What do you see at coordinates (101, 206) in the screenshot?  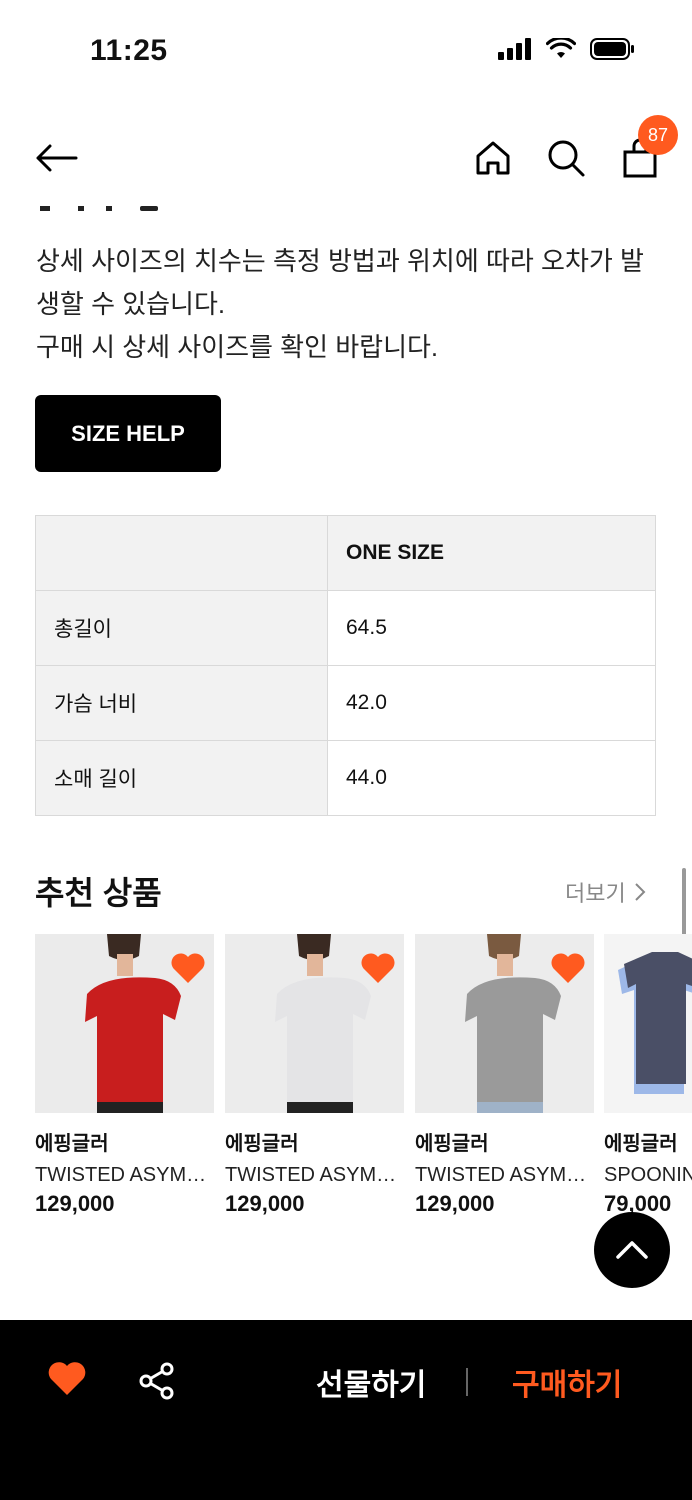 I see `partially-hidden-text` at bounding box center [101, 206].